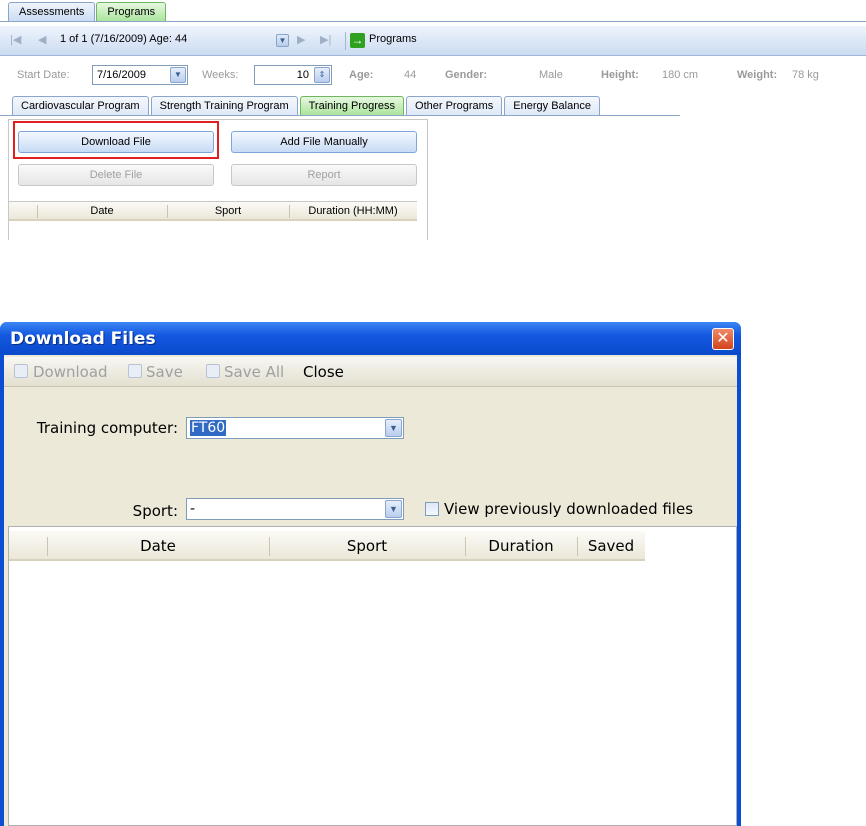  I want to click on training-computer-select: FT60 ▼, so click(295, 428).